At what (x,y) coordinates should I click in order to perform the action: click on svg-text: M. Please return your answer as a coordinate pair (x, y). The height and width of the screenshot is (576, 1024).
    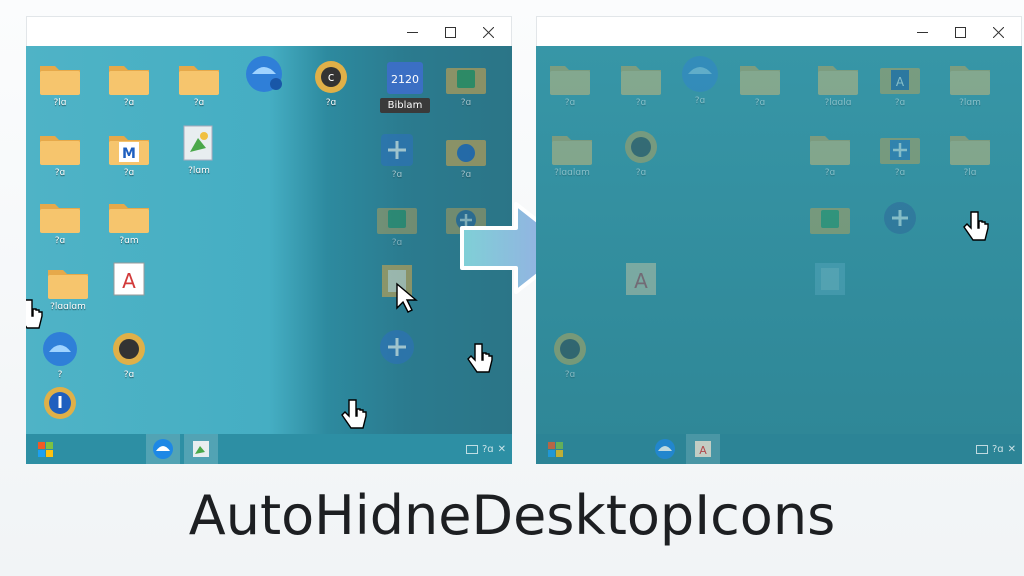
    Looking at the image, I should click on (129, 154).